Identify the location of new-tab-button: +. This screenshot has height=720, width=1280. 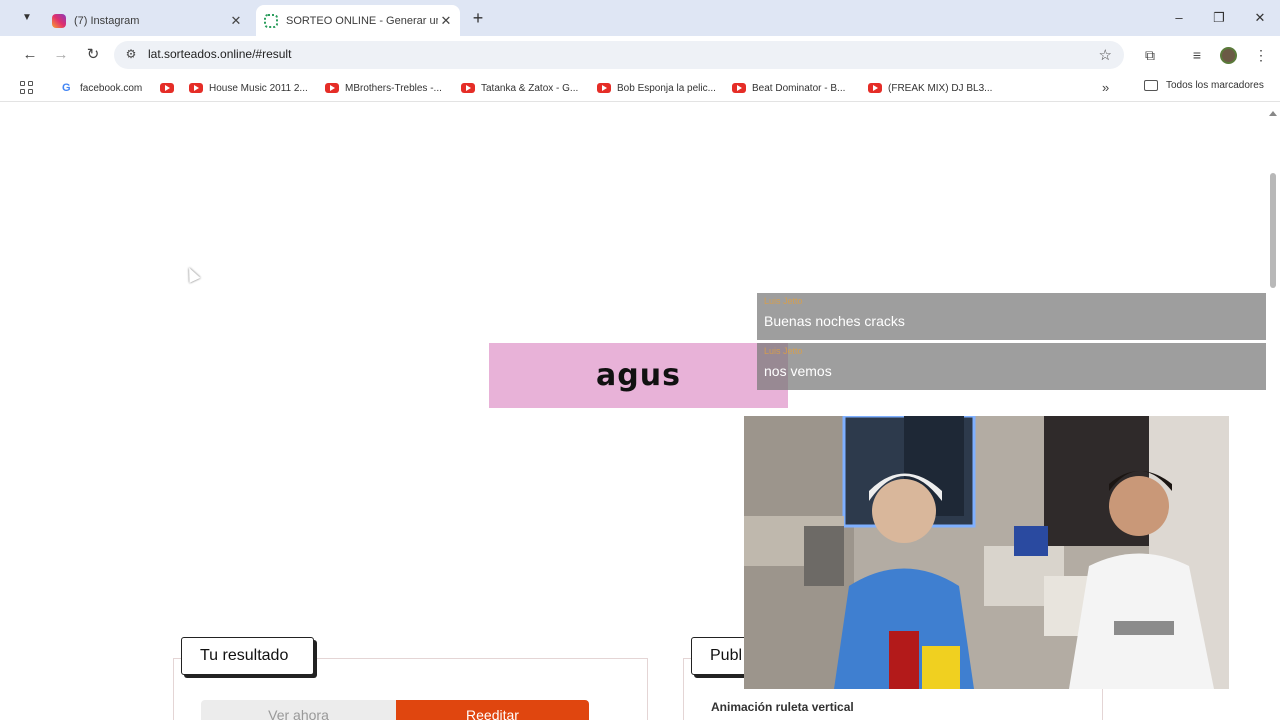
(478, 18).